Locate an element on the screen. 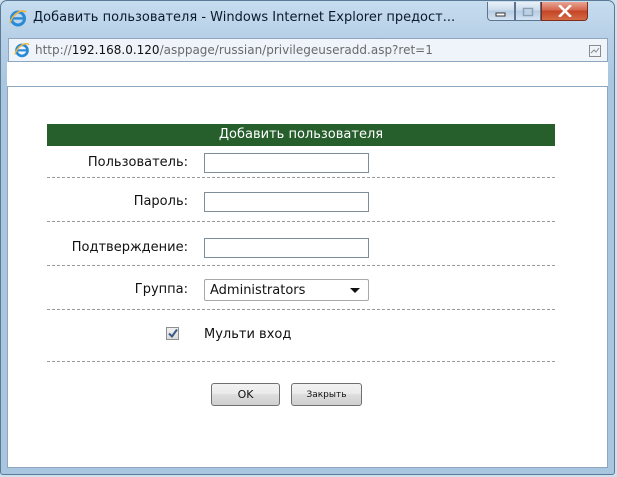  group-select: Administrators is located at coordinates (286, 290).